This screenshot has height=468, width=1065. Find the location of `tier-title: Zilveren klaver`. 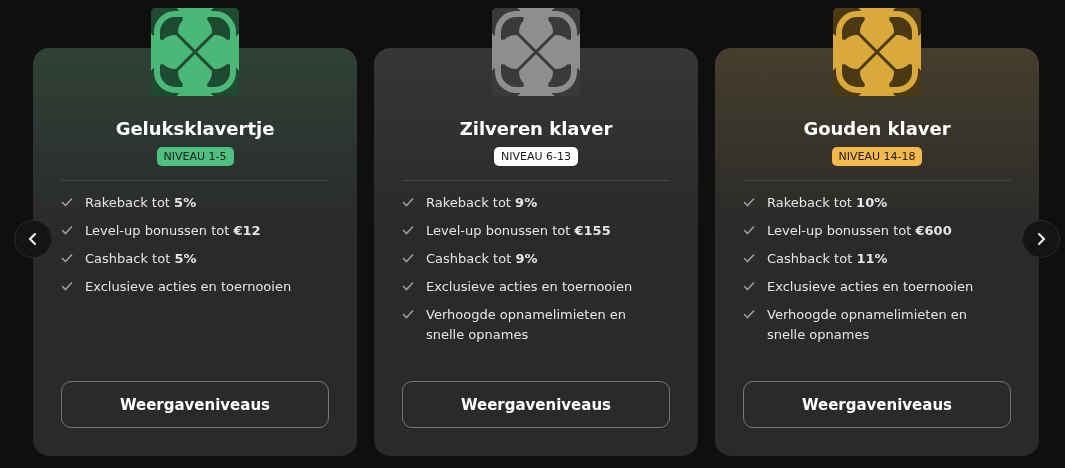

tier-title: Zilveren klaver is located at coordinates (536, 128).